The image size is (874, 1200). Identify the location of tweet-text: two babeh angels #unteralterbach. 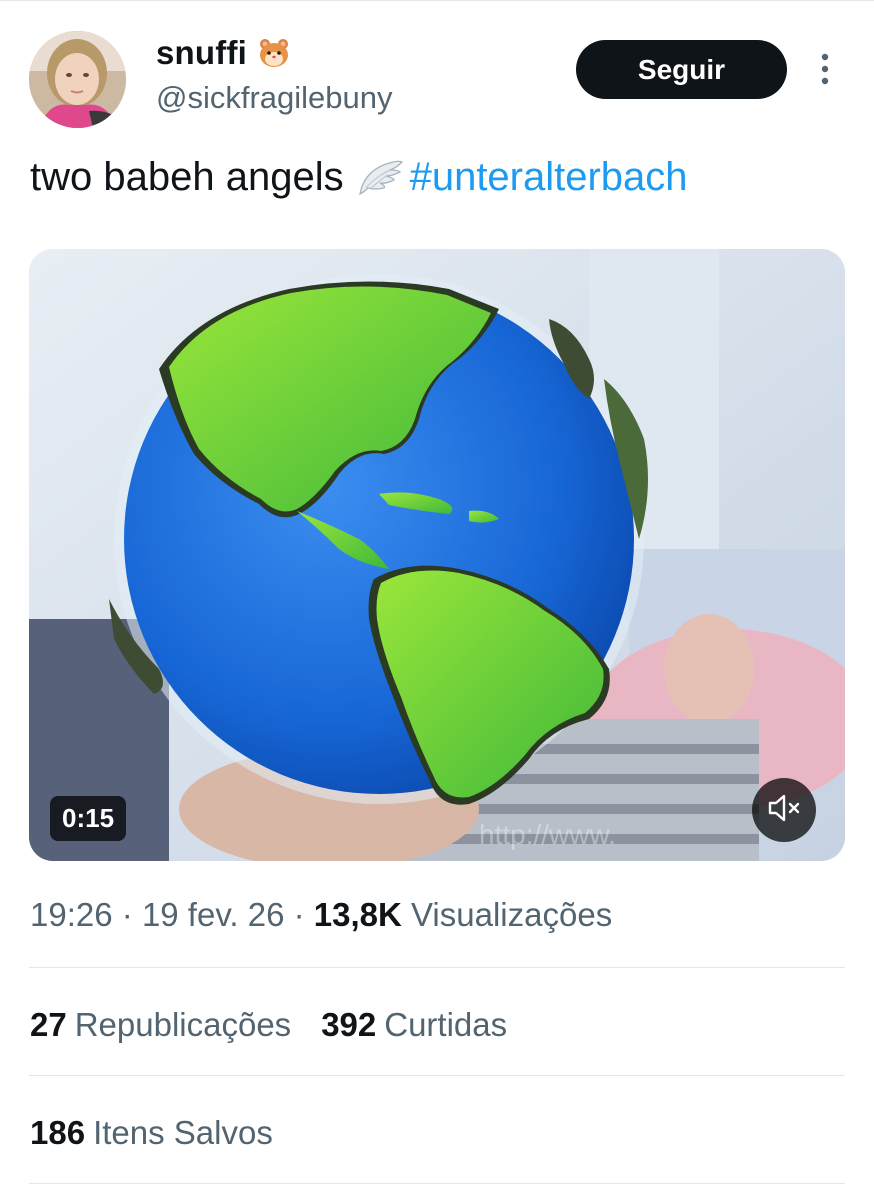
(359, 177).